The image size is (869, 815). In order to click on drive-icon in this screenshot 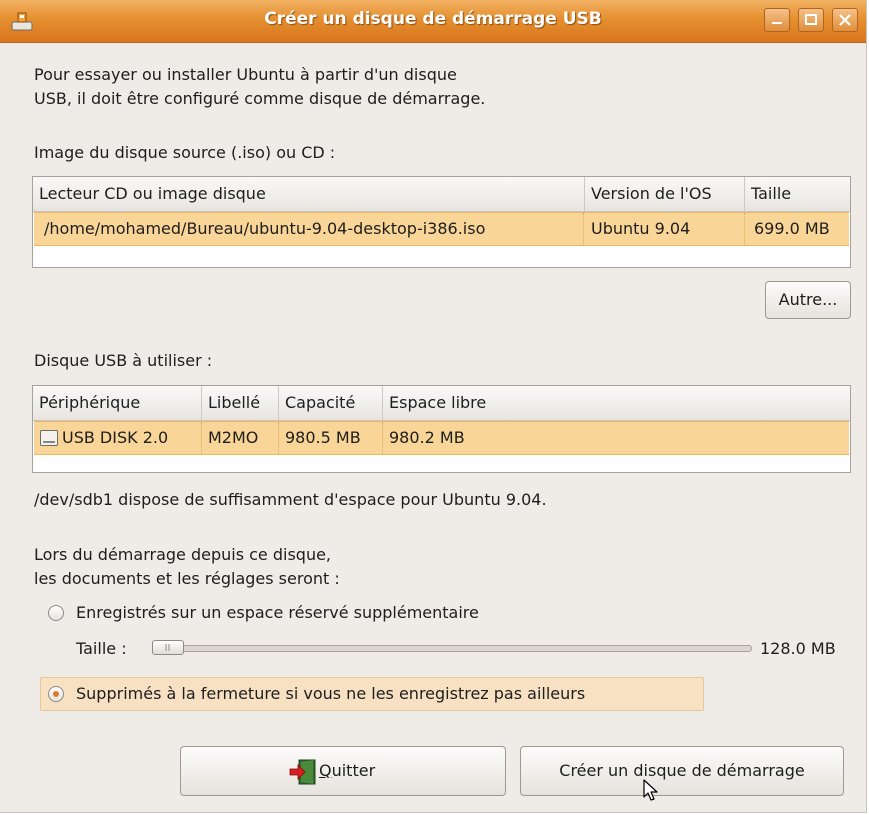, I will do `click(49, 438)`.